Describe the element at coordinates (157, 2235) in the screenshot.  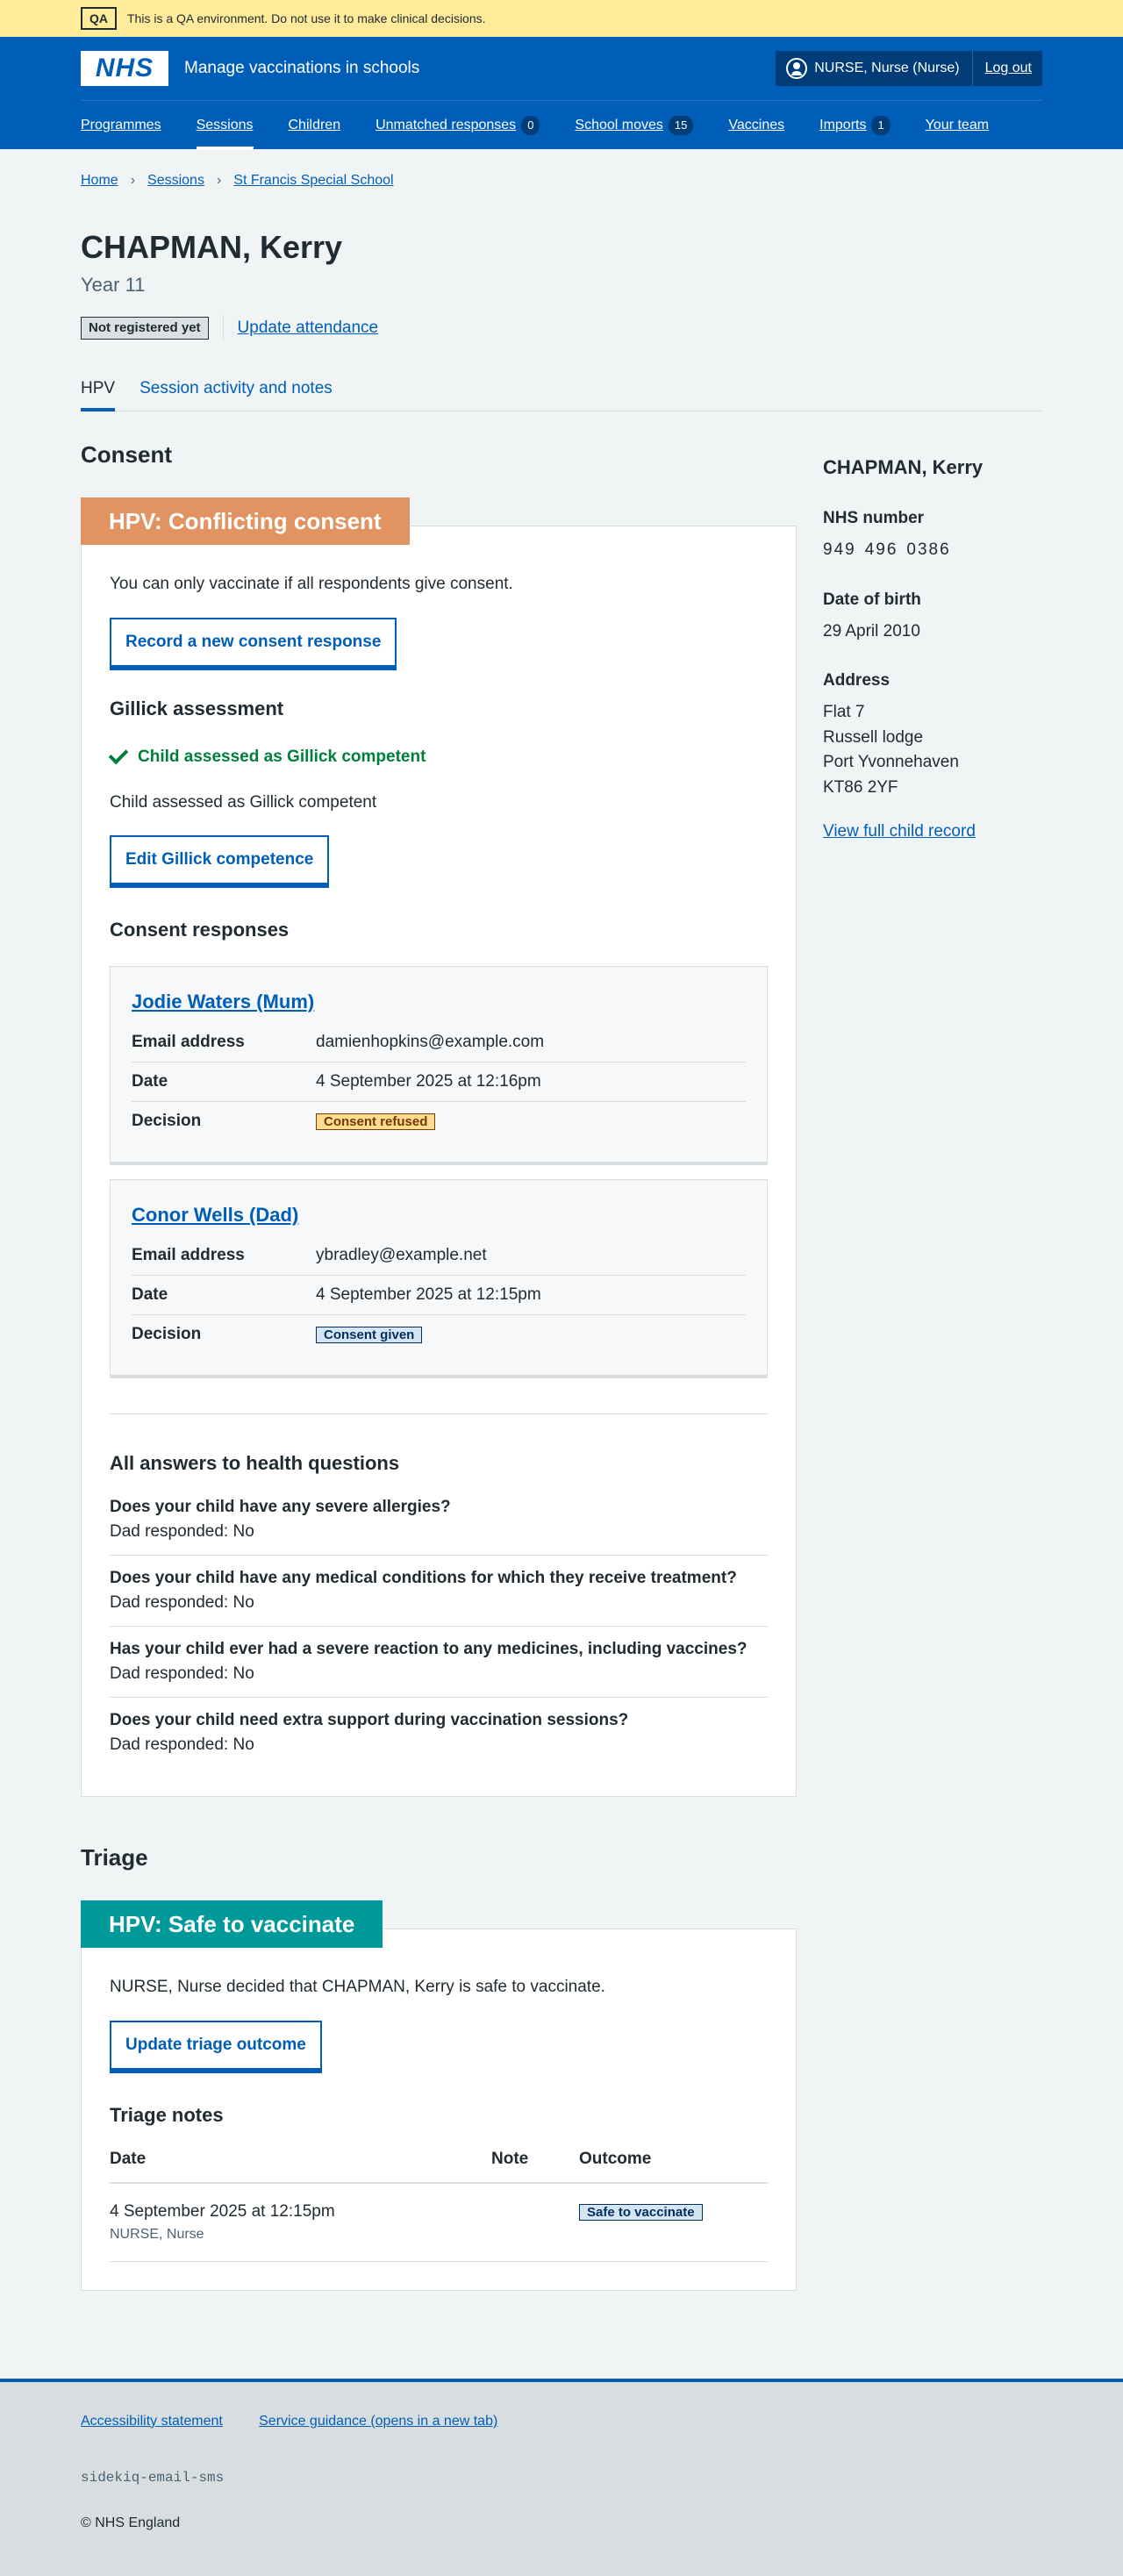
I see `triage-by: NURSE, Nurse` at that location.